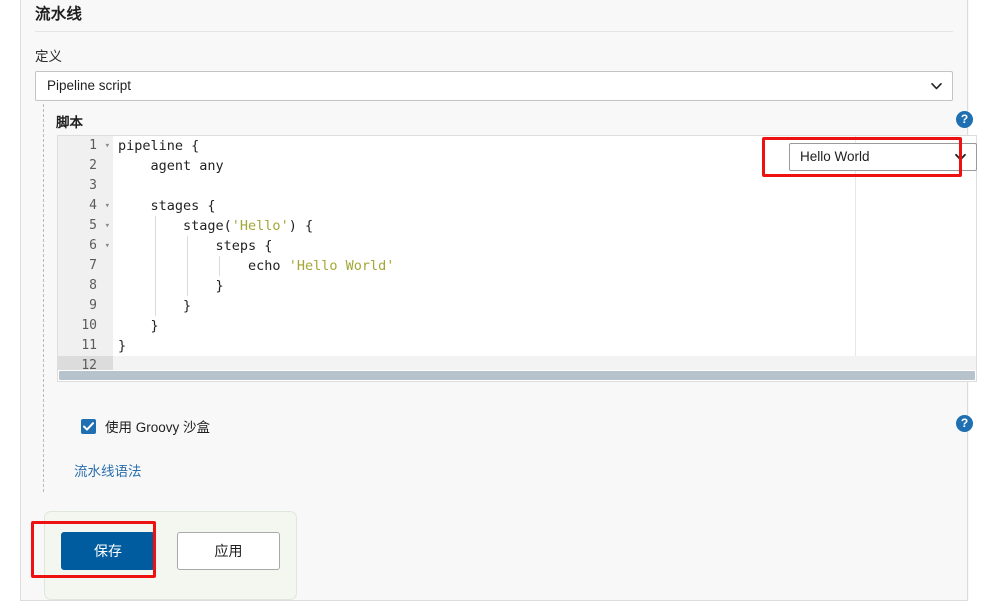 Image resolution: width=1005 pixels, height=616 pixels. I want to click on page-bottom-margin, so click(502, 608).